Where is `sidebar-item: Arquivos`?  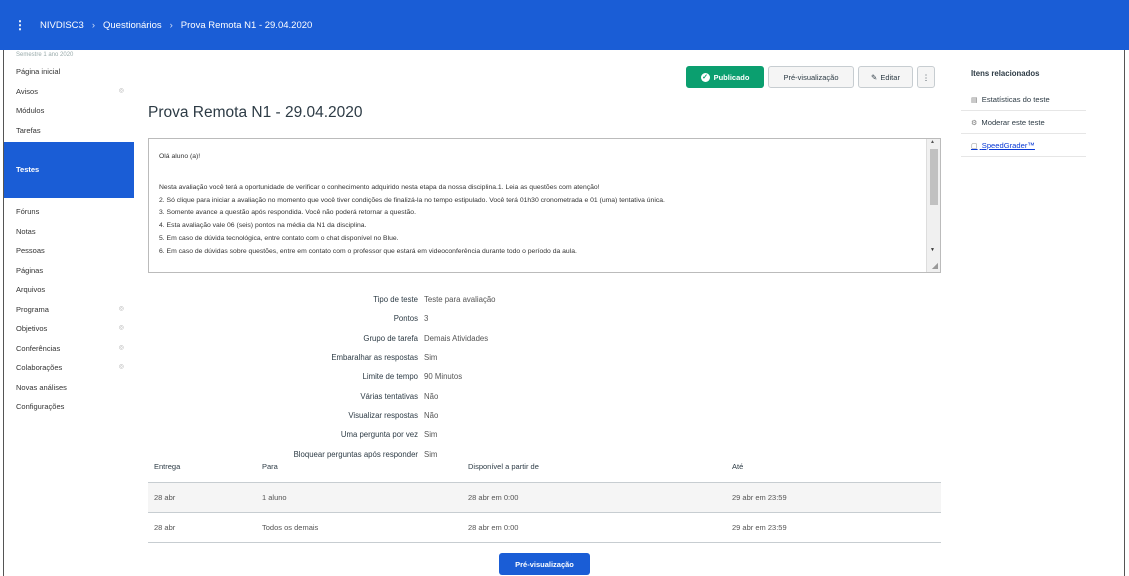
sidebar-item: Arquivos is located at coordinates (69, 290).